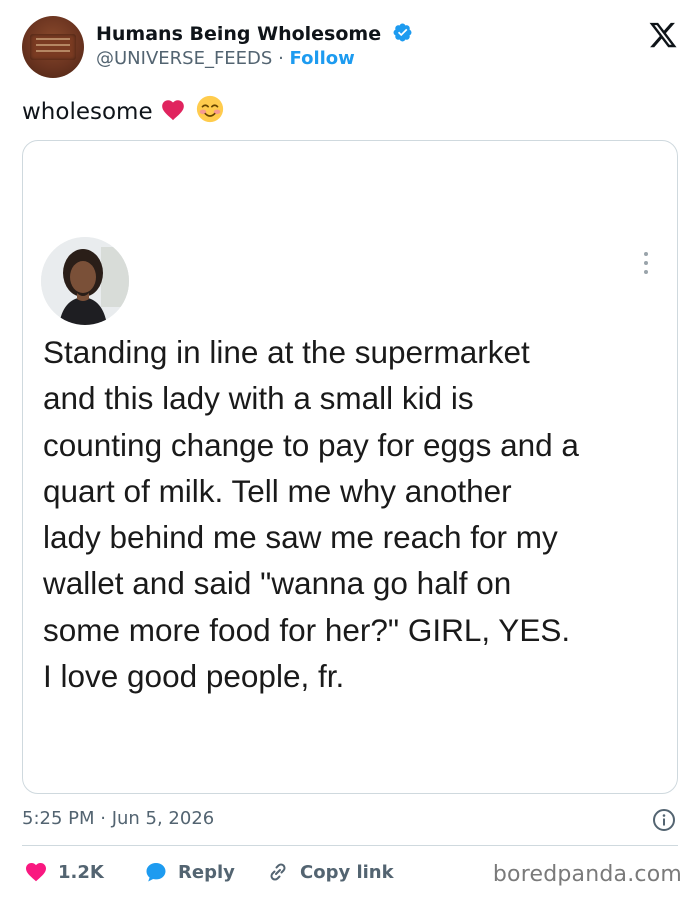 The height and width of the screenshot is (898, 700). I want to click on post-timestamp: 5:25 PM · Jun 5, 2026, so click(118, 819).